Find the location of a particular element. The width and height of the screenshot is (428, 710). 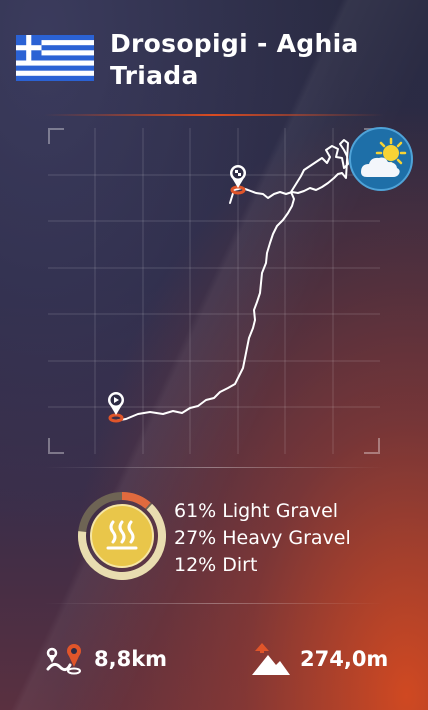

distance-stat: 8,8km is located at coordinates (105, 659).